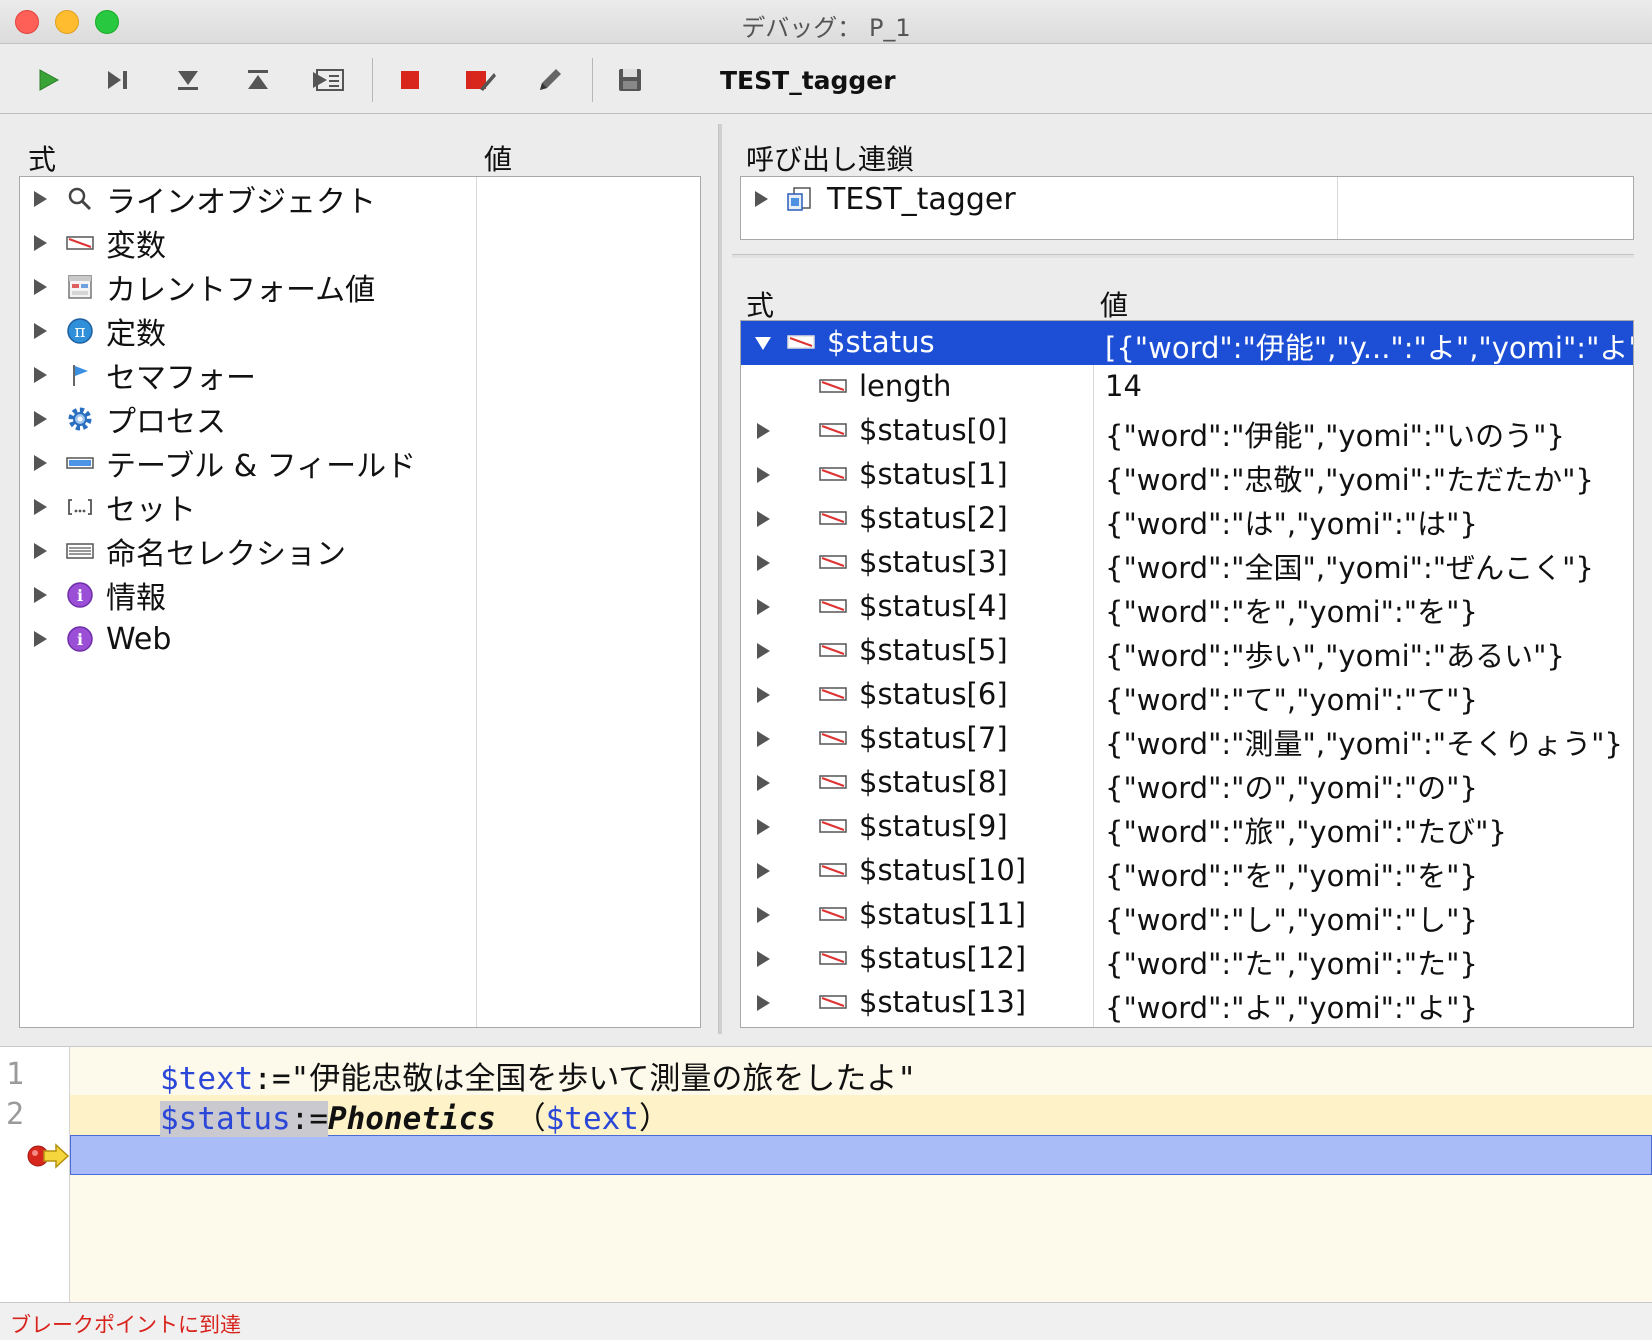 The width and height of the screenshot is (1652, 1340). Describe the element at coordinates (592, 1119) in the screenshot. I see `code-variable: $text` at that location.